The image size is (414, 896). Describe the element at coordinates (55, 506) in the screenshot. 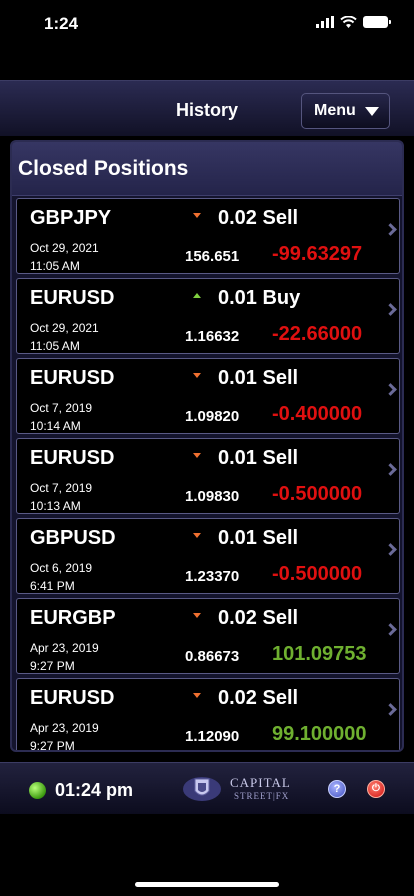

I see `position-time: 10:13 AM` at that location.